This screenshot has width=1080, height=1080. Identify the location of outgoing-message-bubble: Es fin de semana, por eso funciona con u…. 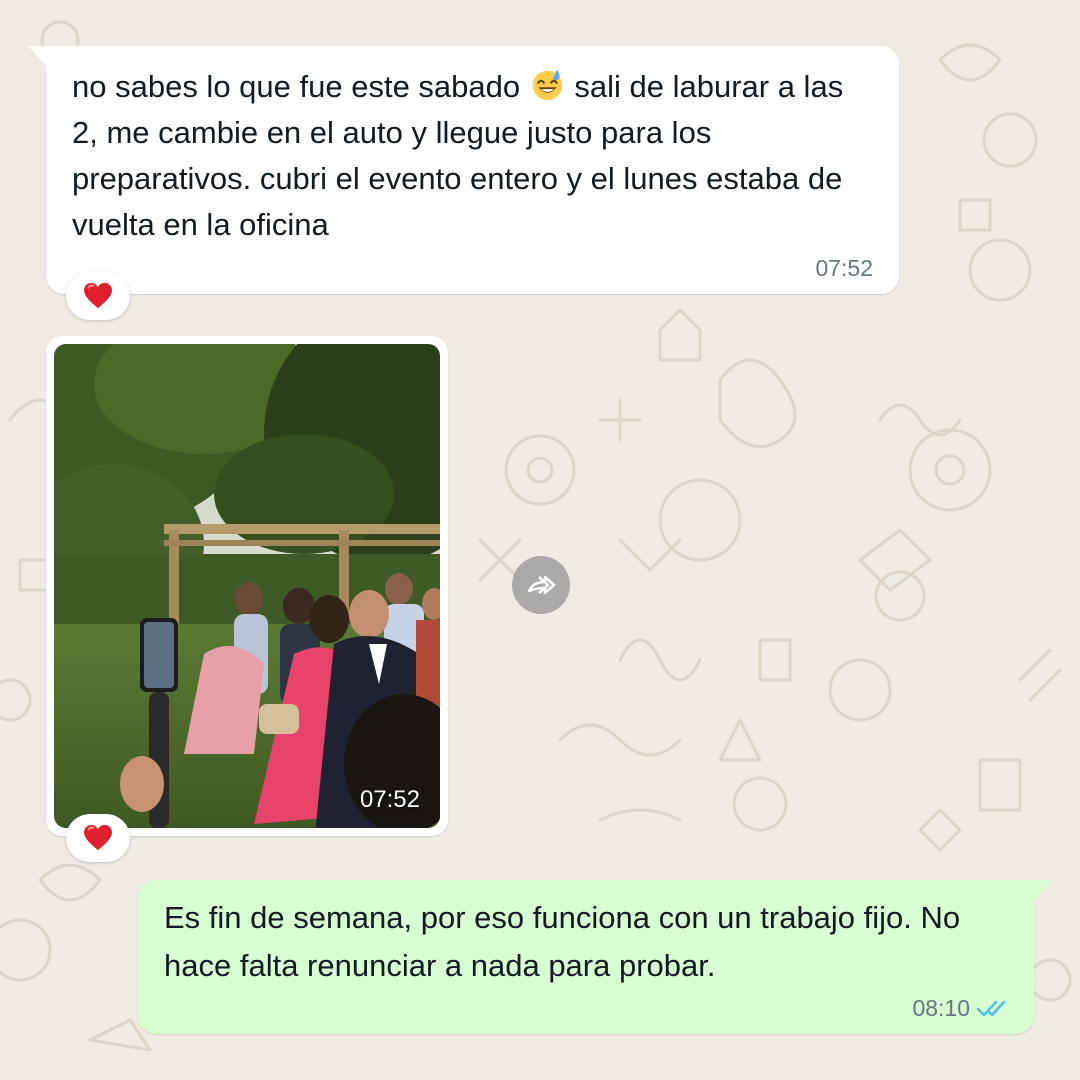
(595, 957).